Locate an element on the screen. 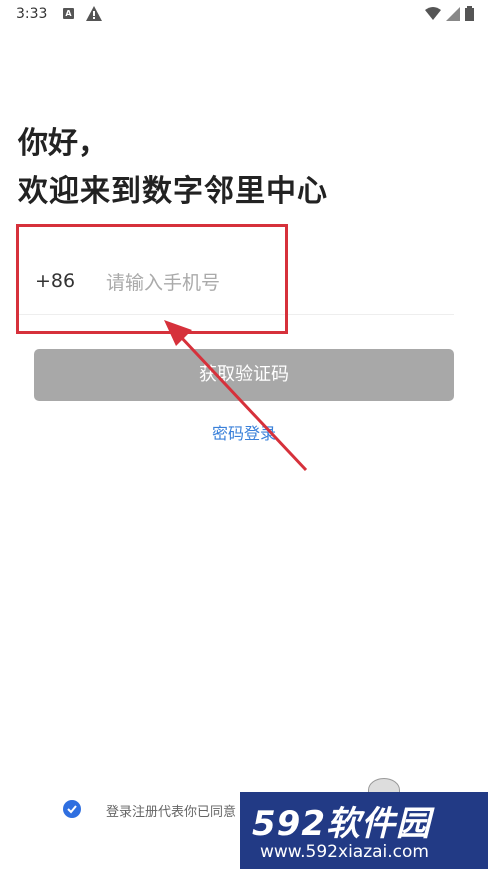 The height and width of the screenshot is (869, 488). agreement-checkbox is located at coordinates (72, 809).